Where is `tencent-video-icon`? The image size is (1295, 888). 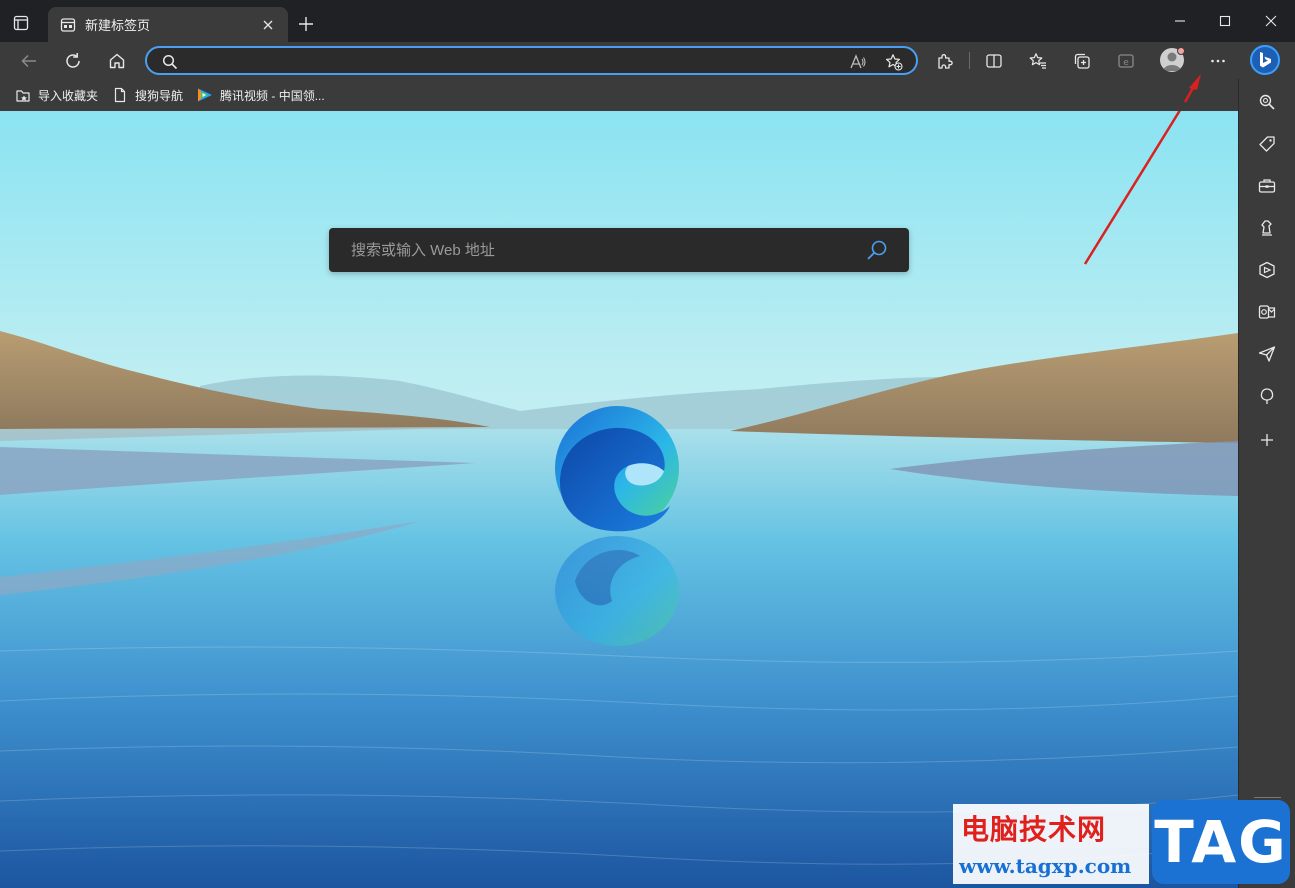 tencent-video-icon is located at coordinates (205, 95).